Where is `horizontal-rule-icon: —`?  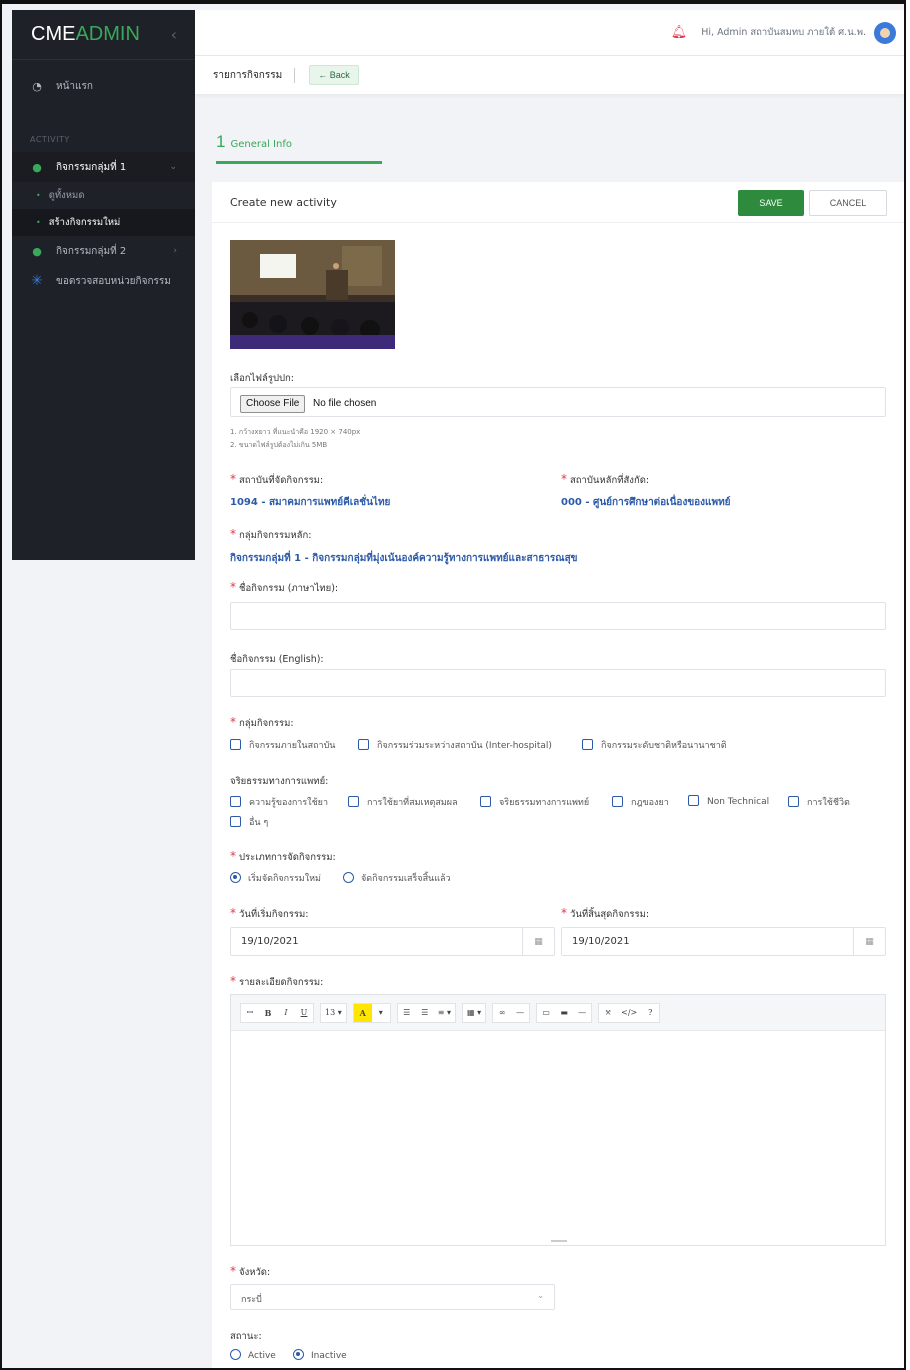 horizontal-rule-icon: — is located at coordinates (520, 1013).